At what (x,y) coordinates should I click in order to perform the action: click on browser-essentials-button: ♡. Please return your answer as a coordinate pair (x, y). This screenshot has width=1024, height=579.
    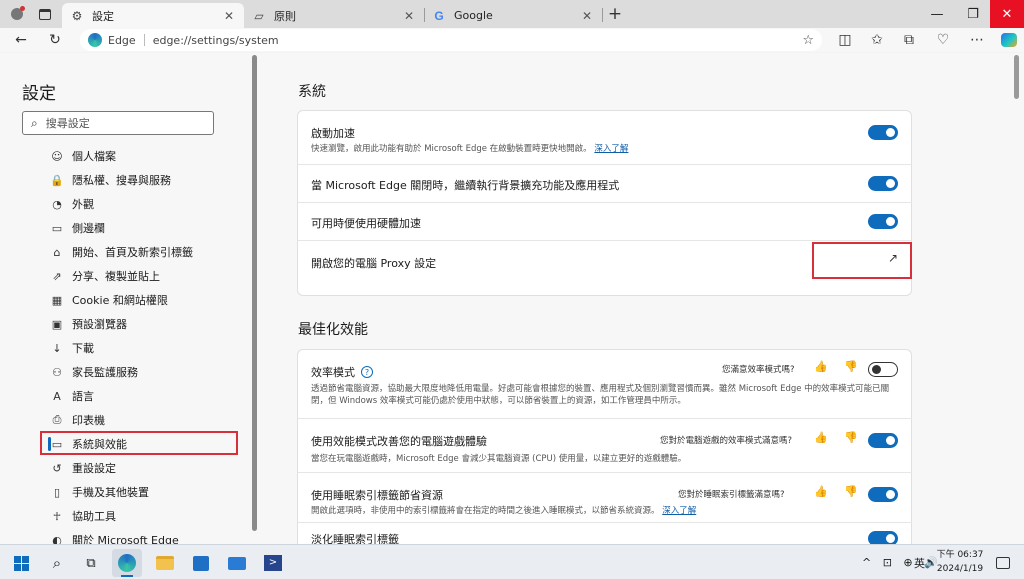
    Looking at the image, I should click on (943, 40).